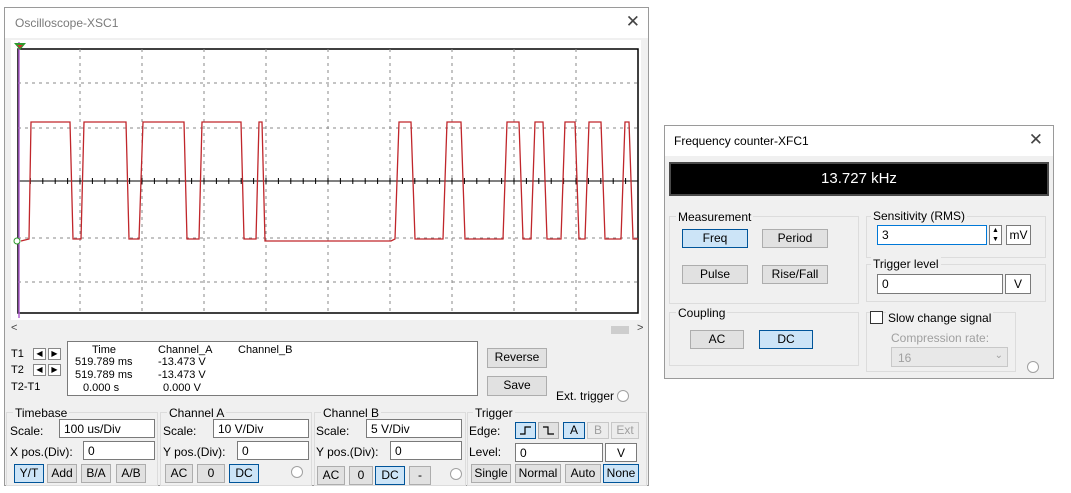 The image size is (1071, 493). What do you see at coordinates (715, 238) in the screenshot?
I see `freq-button: Freq` at bounding box center [715, 238].